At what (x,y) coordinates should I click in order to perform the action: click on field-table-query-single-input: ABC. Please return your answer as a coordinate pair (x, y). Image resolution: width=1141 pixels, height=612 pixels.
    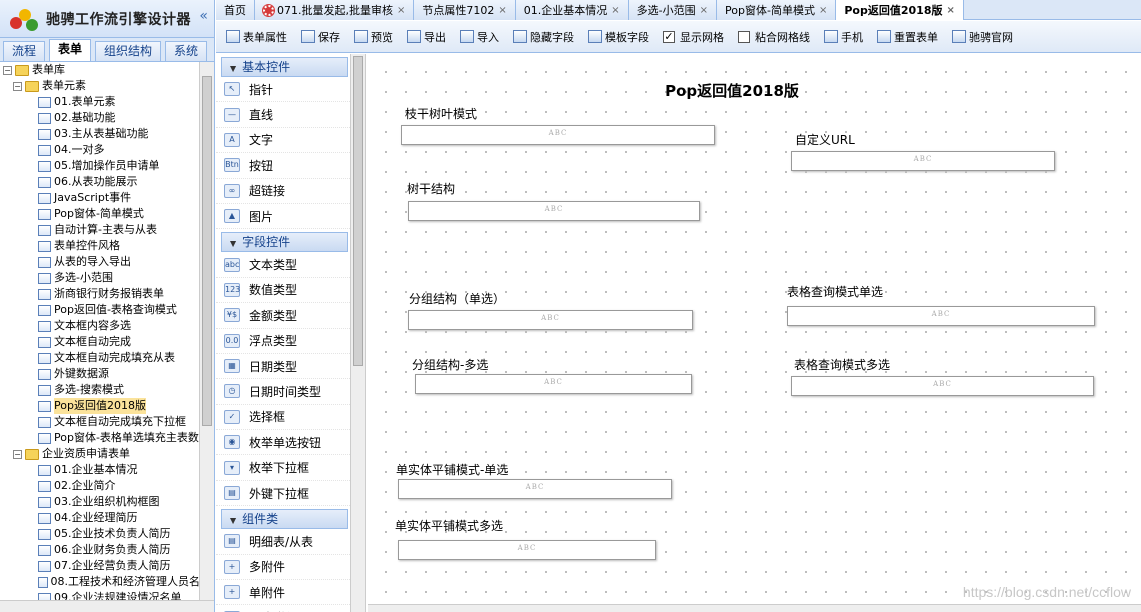
    Looking at the image, I should click on (941, 316).